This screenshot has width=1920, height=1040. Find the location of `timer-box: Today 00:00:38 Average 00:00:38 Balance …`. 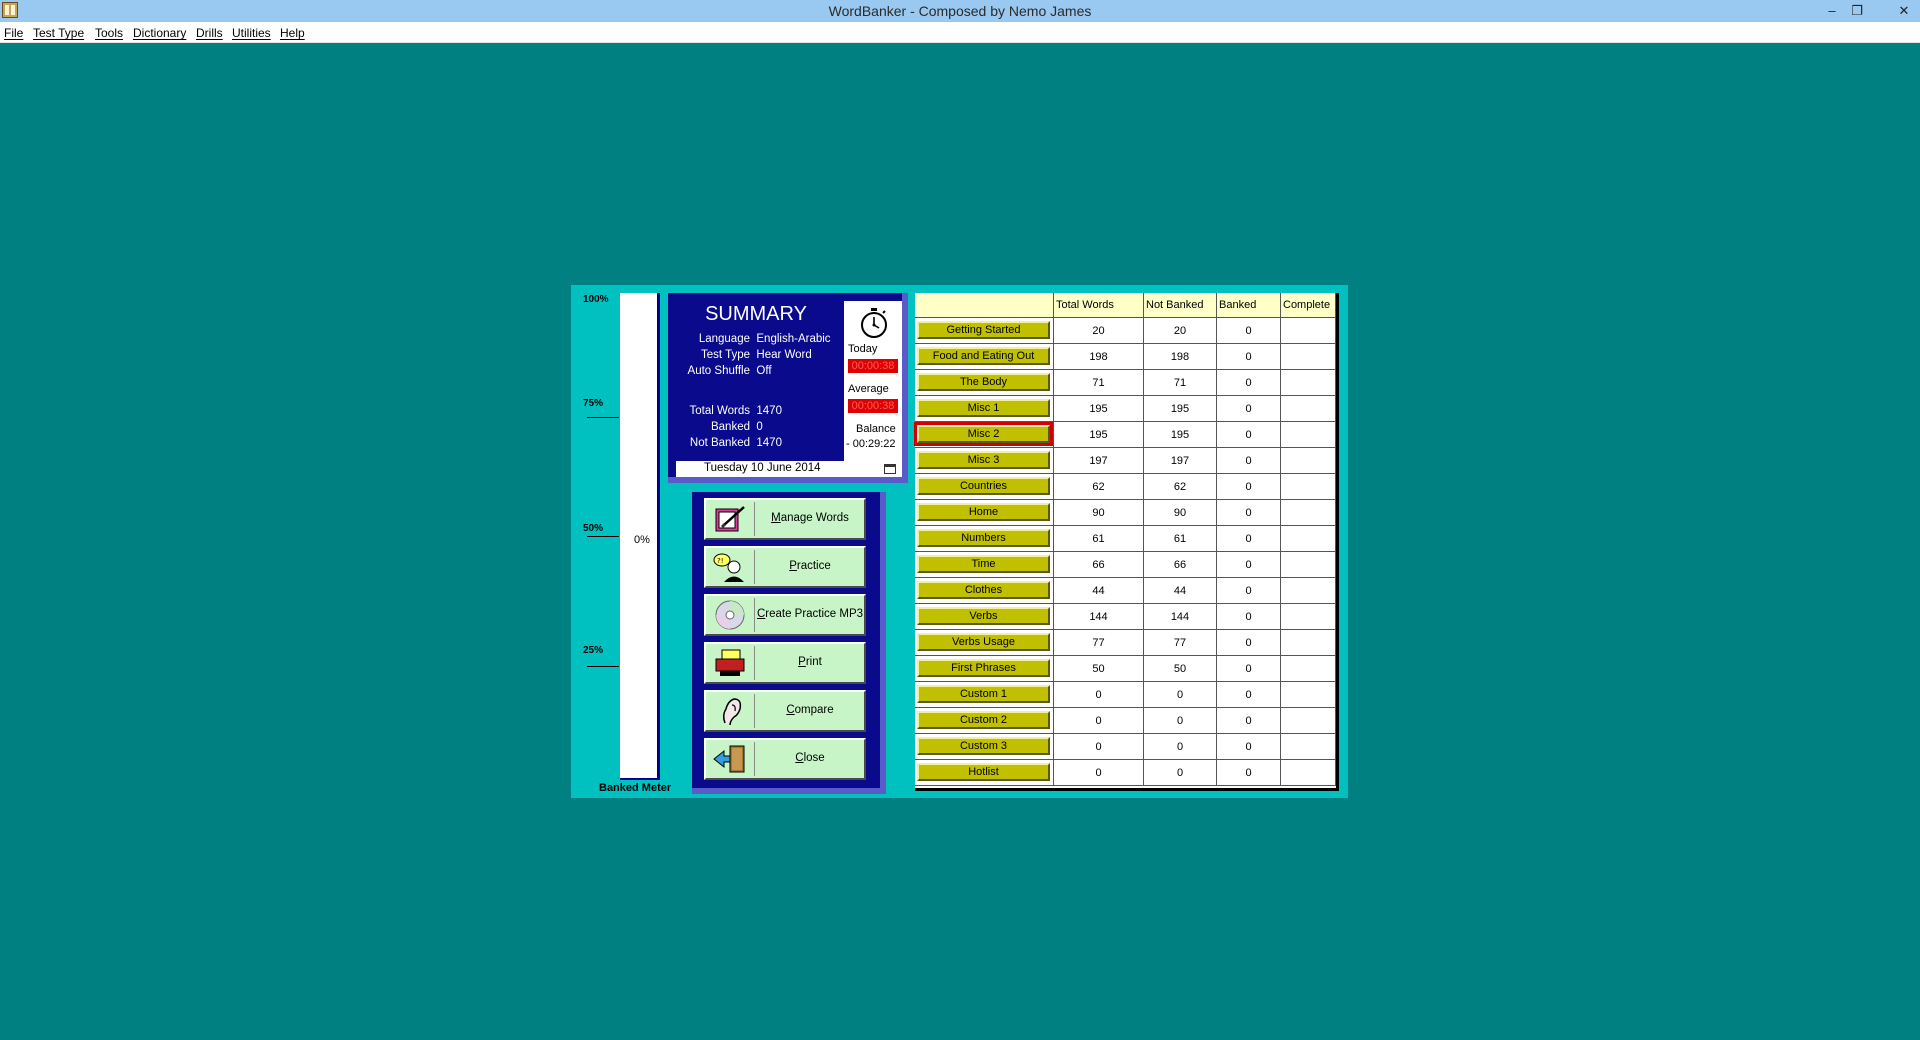

timer-box: Today 00:00:38 Average 00:00:38 Balance … is located at coordinates (873, 381).